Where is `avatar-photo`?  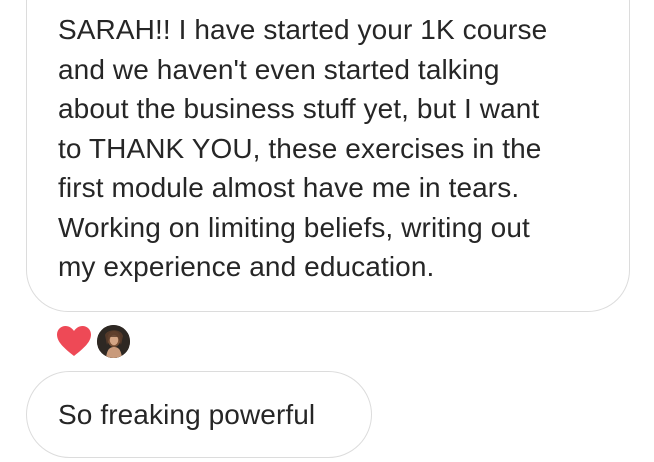 avatar-photo is located at coordinates (113, 341).